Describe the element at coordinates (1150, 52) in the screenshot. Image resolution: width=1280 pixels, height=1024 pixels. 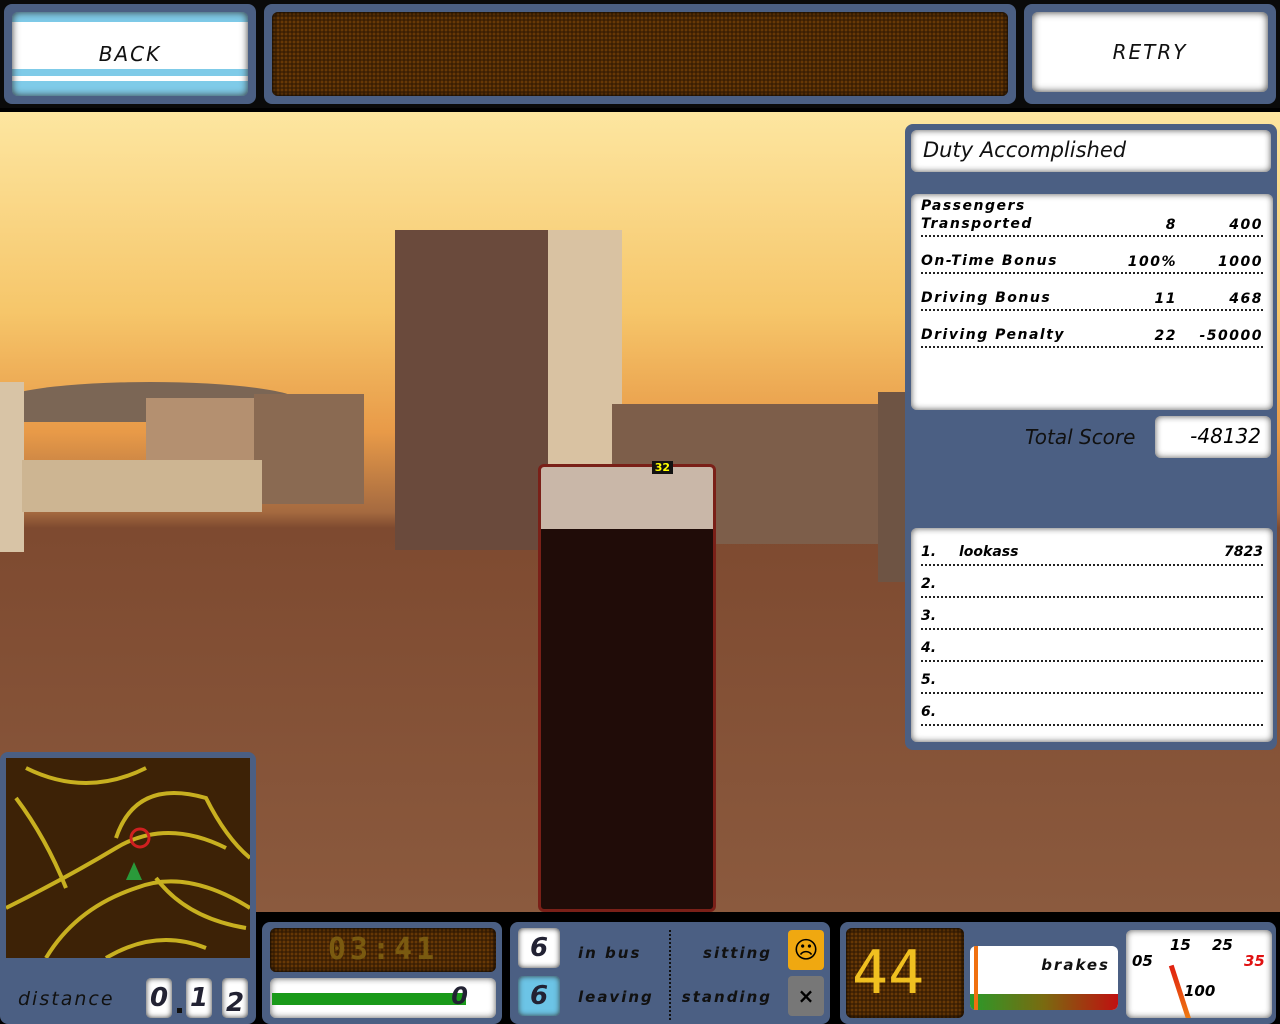
I see `retry-button: RETRY` at that location.